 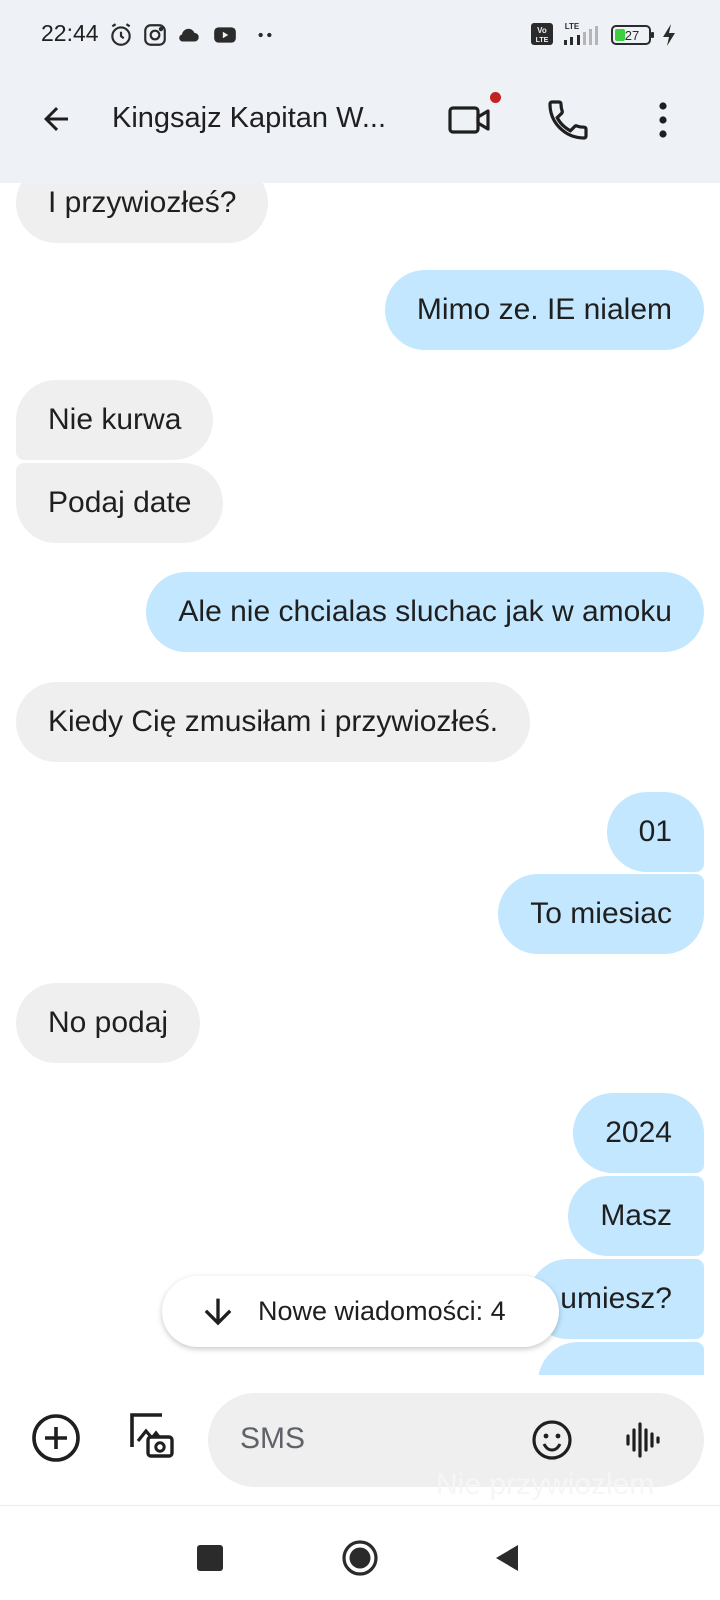 What do you see at coordinates (225, 35) in the screenshot?
I see `youtube-icon` at bounding box center [225, 35].